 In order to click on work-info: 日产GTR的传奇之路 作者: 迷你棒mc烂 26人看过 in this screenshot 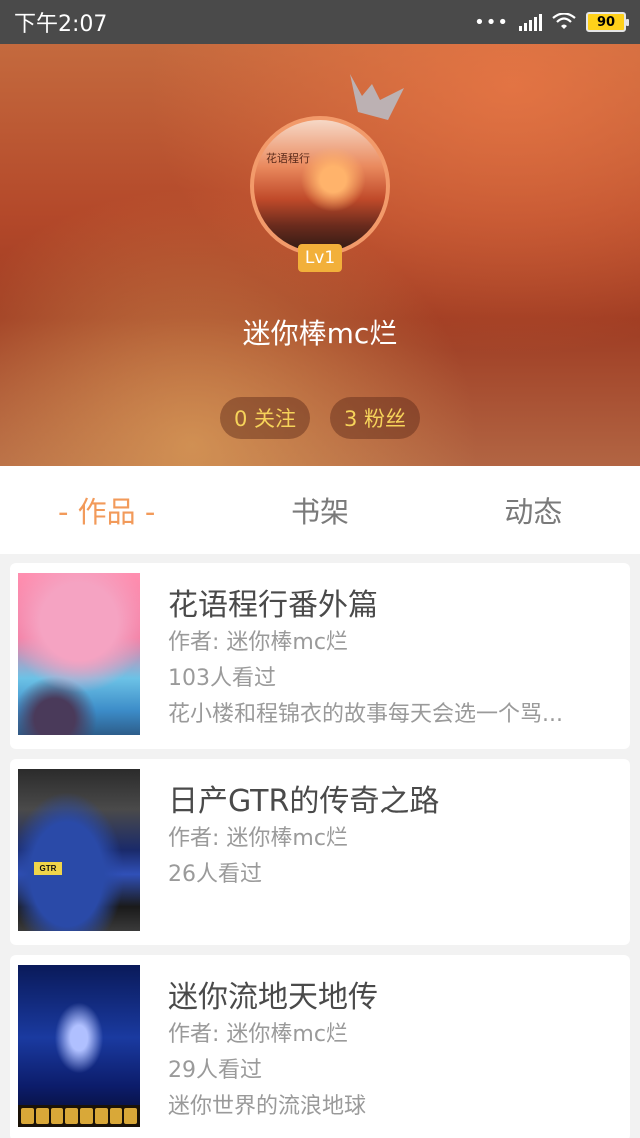, I will do `click(389, 838)`.